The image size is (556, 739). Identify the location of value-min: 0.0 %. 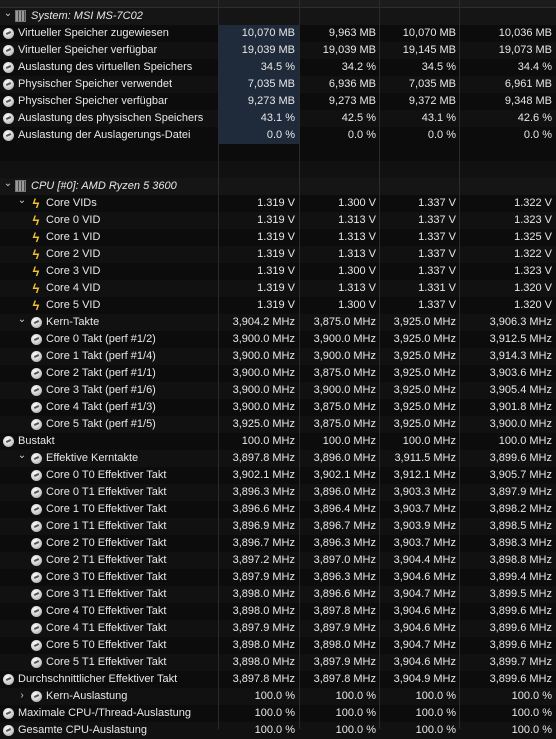
(361, 135).